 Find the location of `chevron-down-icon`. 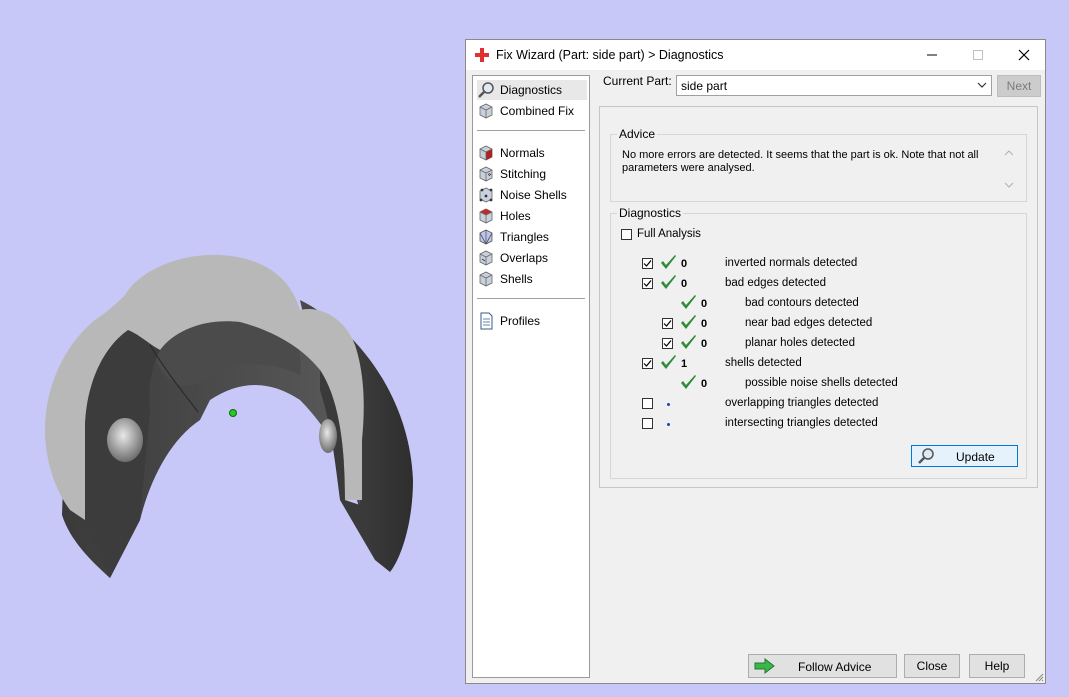

chevron-down-icon is located at coordinates (982, 85).